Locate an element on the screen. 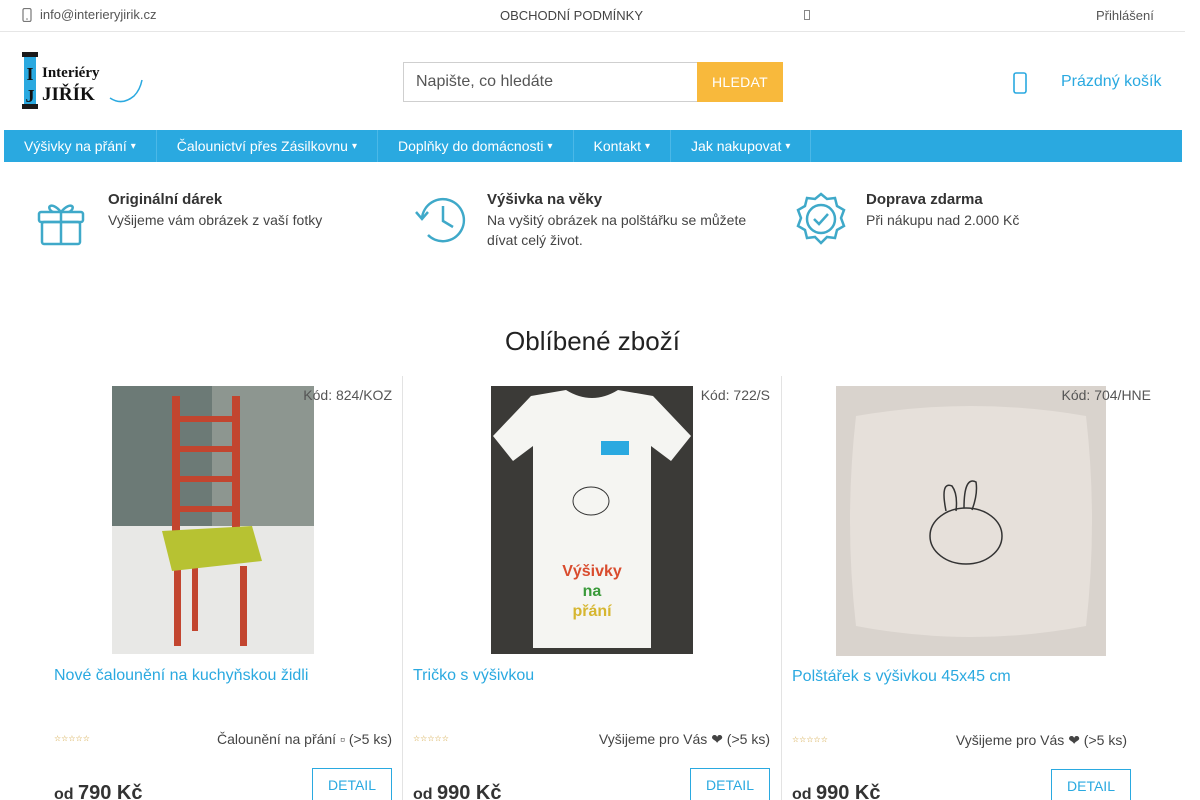 This screenshot has width=1200, height=800. product-image-pillow is located at coordinates (971, 521).